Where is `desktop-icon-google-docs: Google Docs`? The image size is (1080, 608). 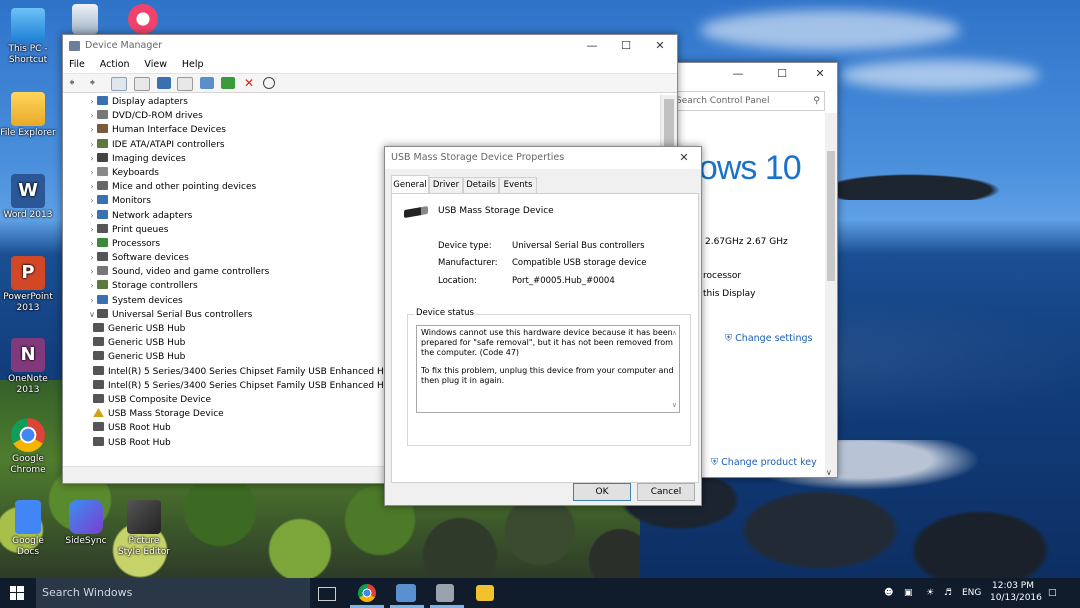
desktop-icon-google-docs: Google Docs is located at coordinates (28, 529).